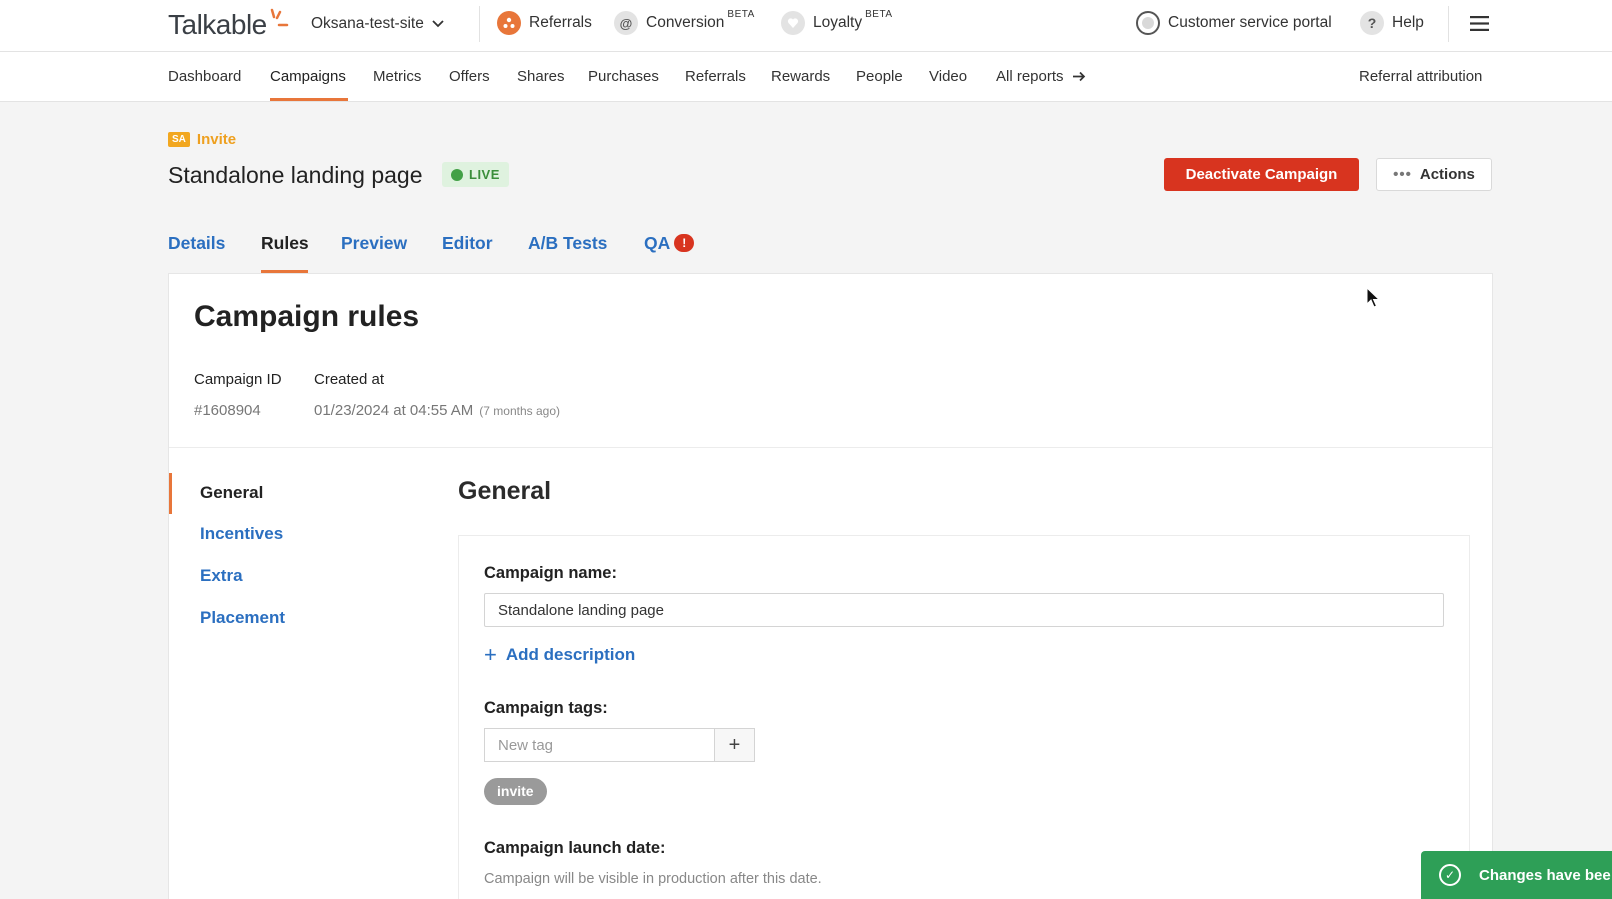  Describe the element at coordinates (623, 76) in the screenshot. I see `nav-purchases: Purchases` at that location.